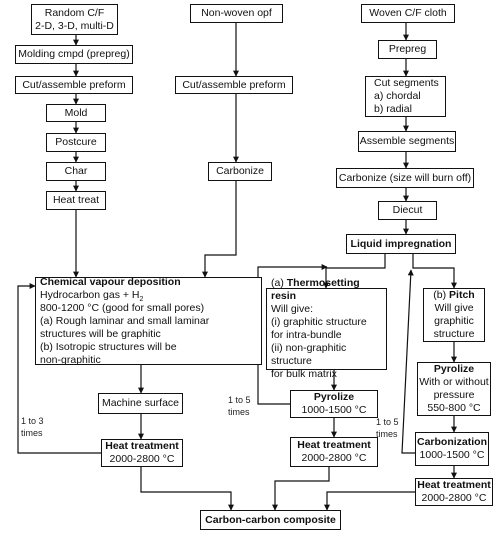 This screenshot has height=538, width=504. I want to click on char-label: Char, so click(76, 171).